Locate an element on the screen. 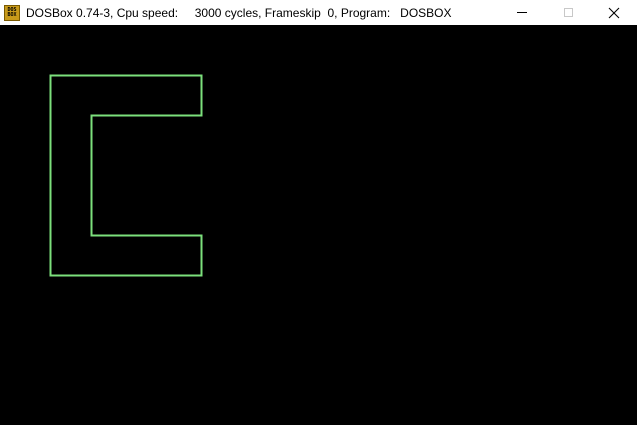 The width and height of the screenshot is (637, 425). dos-graphics-canvas is located at coordinates (126, 175).